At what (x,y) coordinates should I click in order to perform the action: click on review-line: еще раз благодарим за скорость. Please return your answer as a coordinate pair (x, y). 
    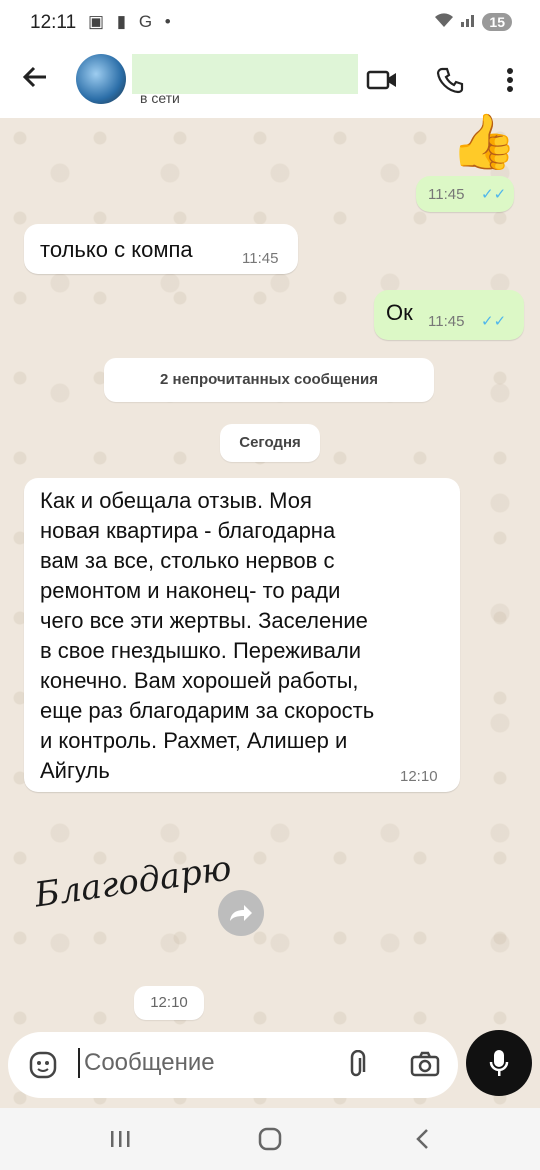
    Looking at the image, I should click on (207, 710).